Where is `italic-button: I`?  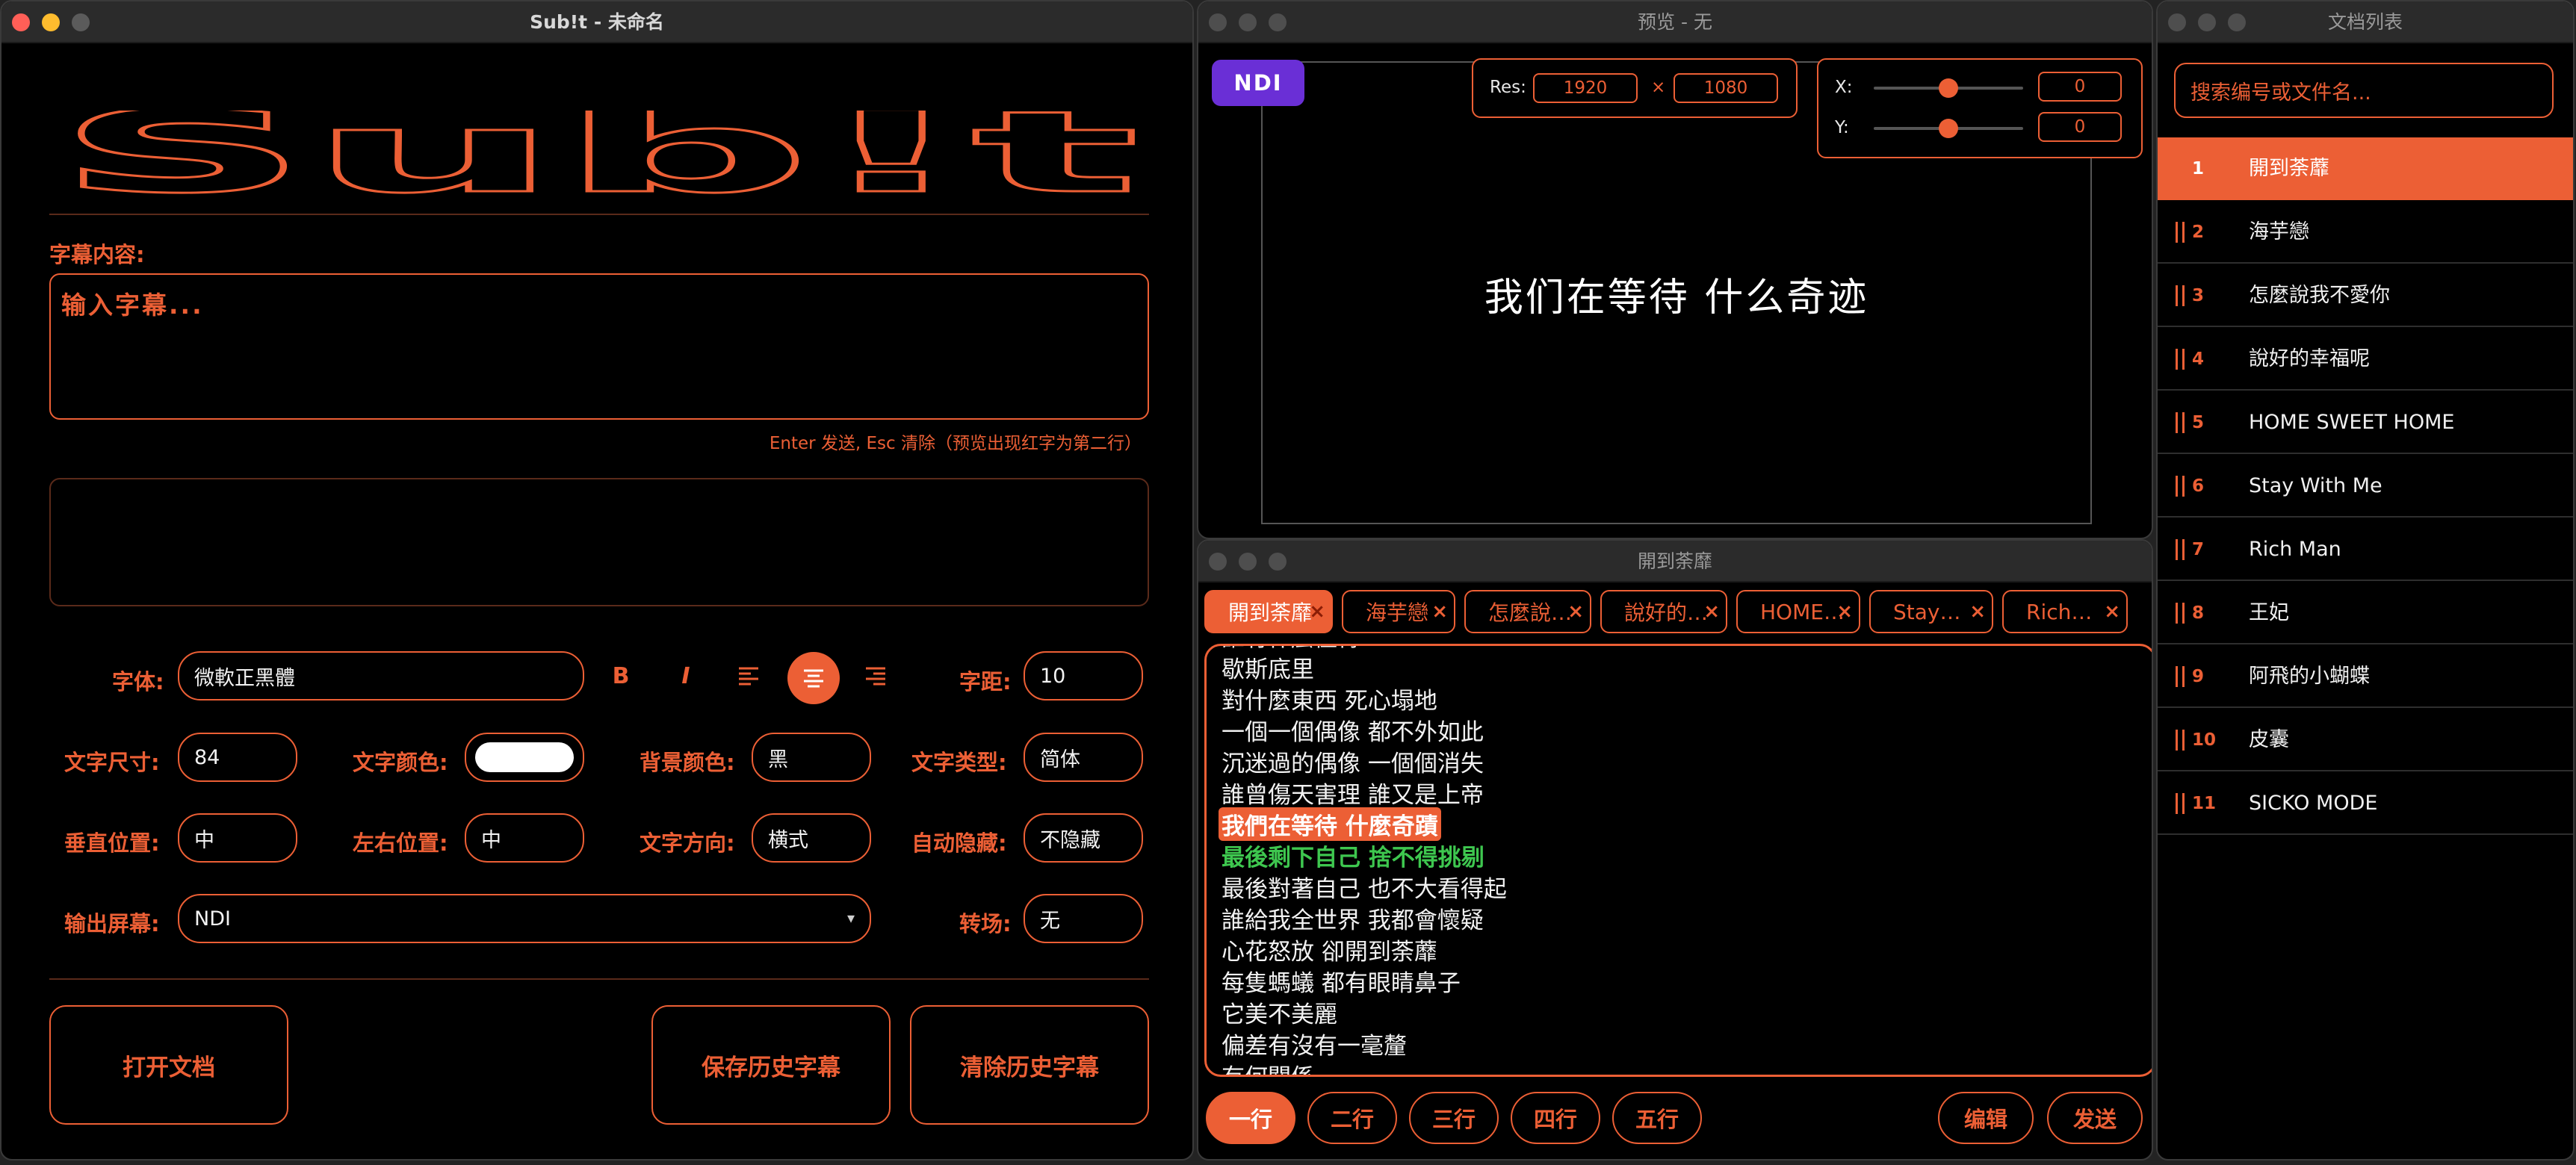 italic-button: I is located at coordinates (686, 676).